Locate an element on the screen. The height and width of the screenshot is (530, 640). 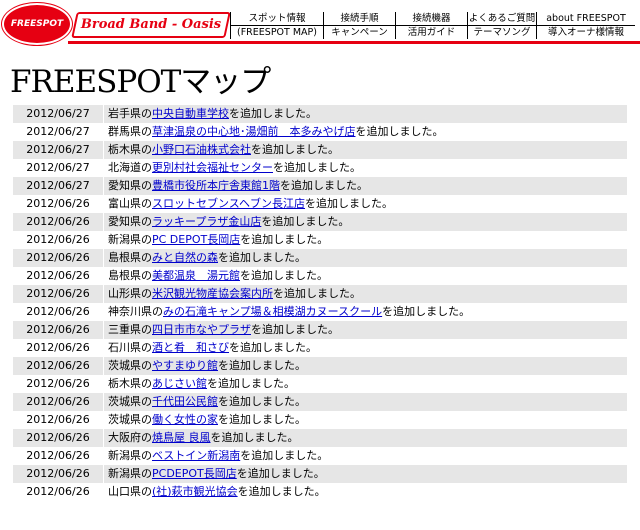
item-text: 富山県のスロットセブンスヘブン長江店を追加しました。 is located at coordinates (248, 204).